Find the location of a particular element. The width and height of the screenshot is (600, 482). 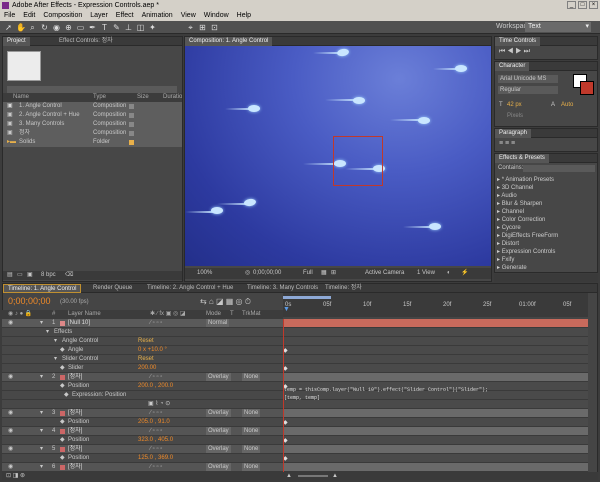

list-item: ▸ Generate is located at coordinates (512, 268).